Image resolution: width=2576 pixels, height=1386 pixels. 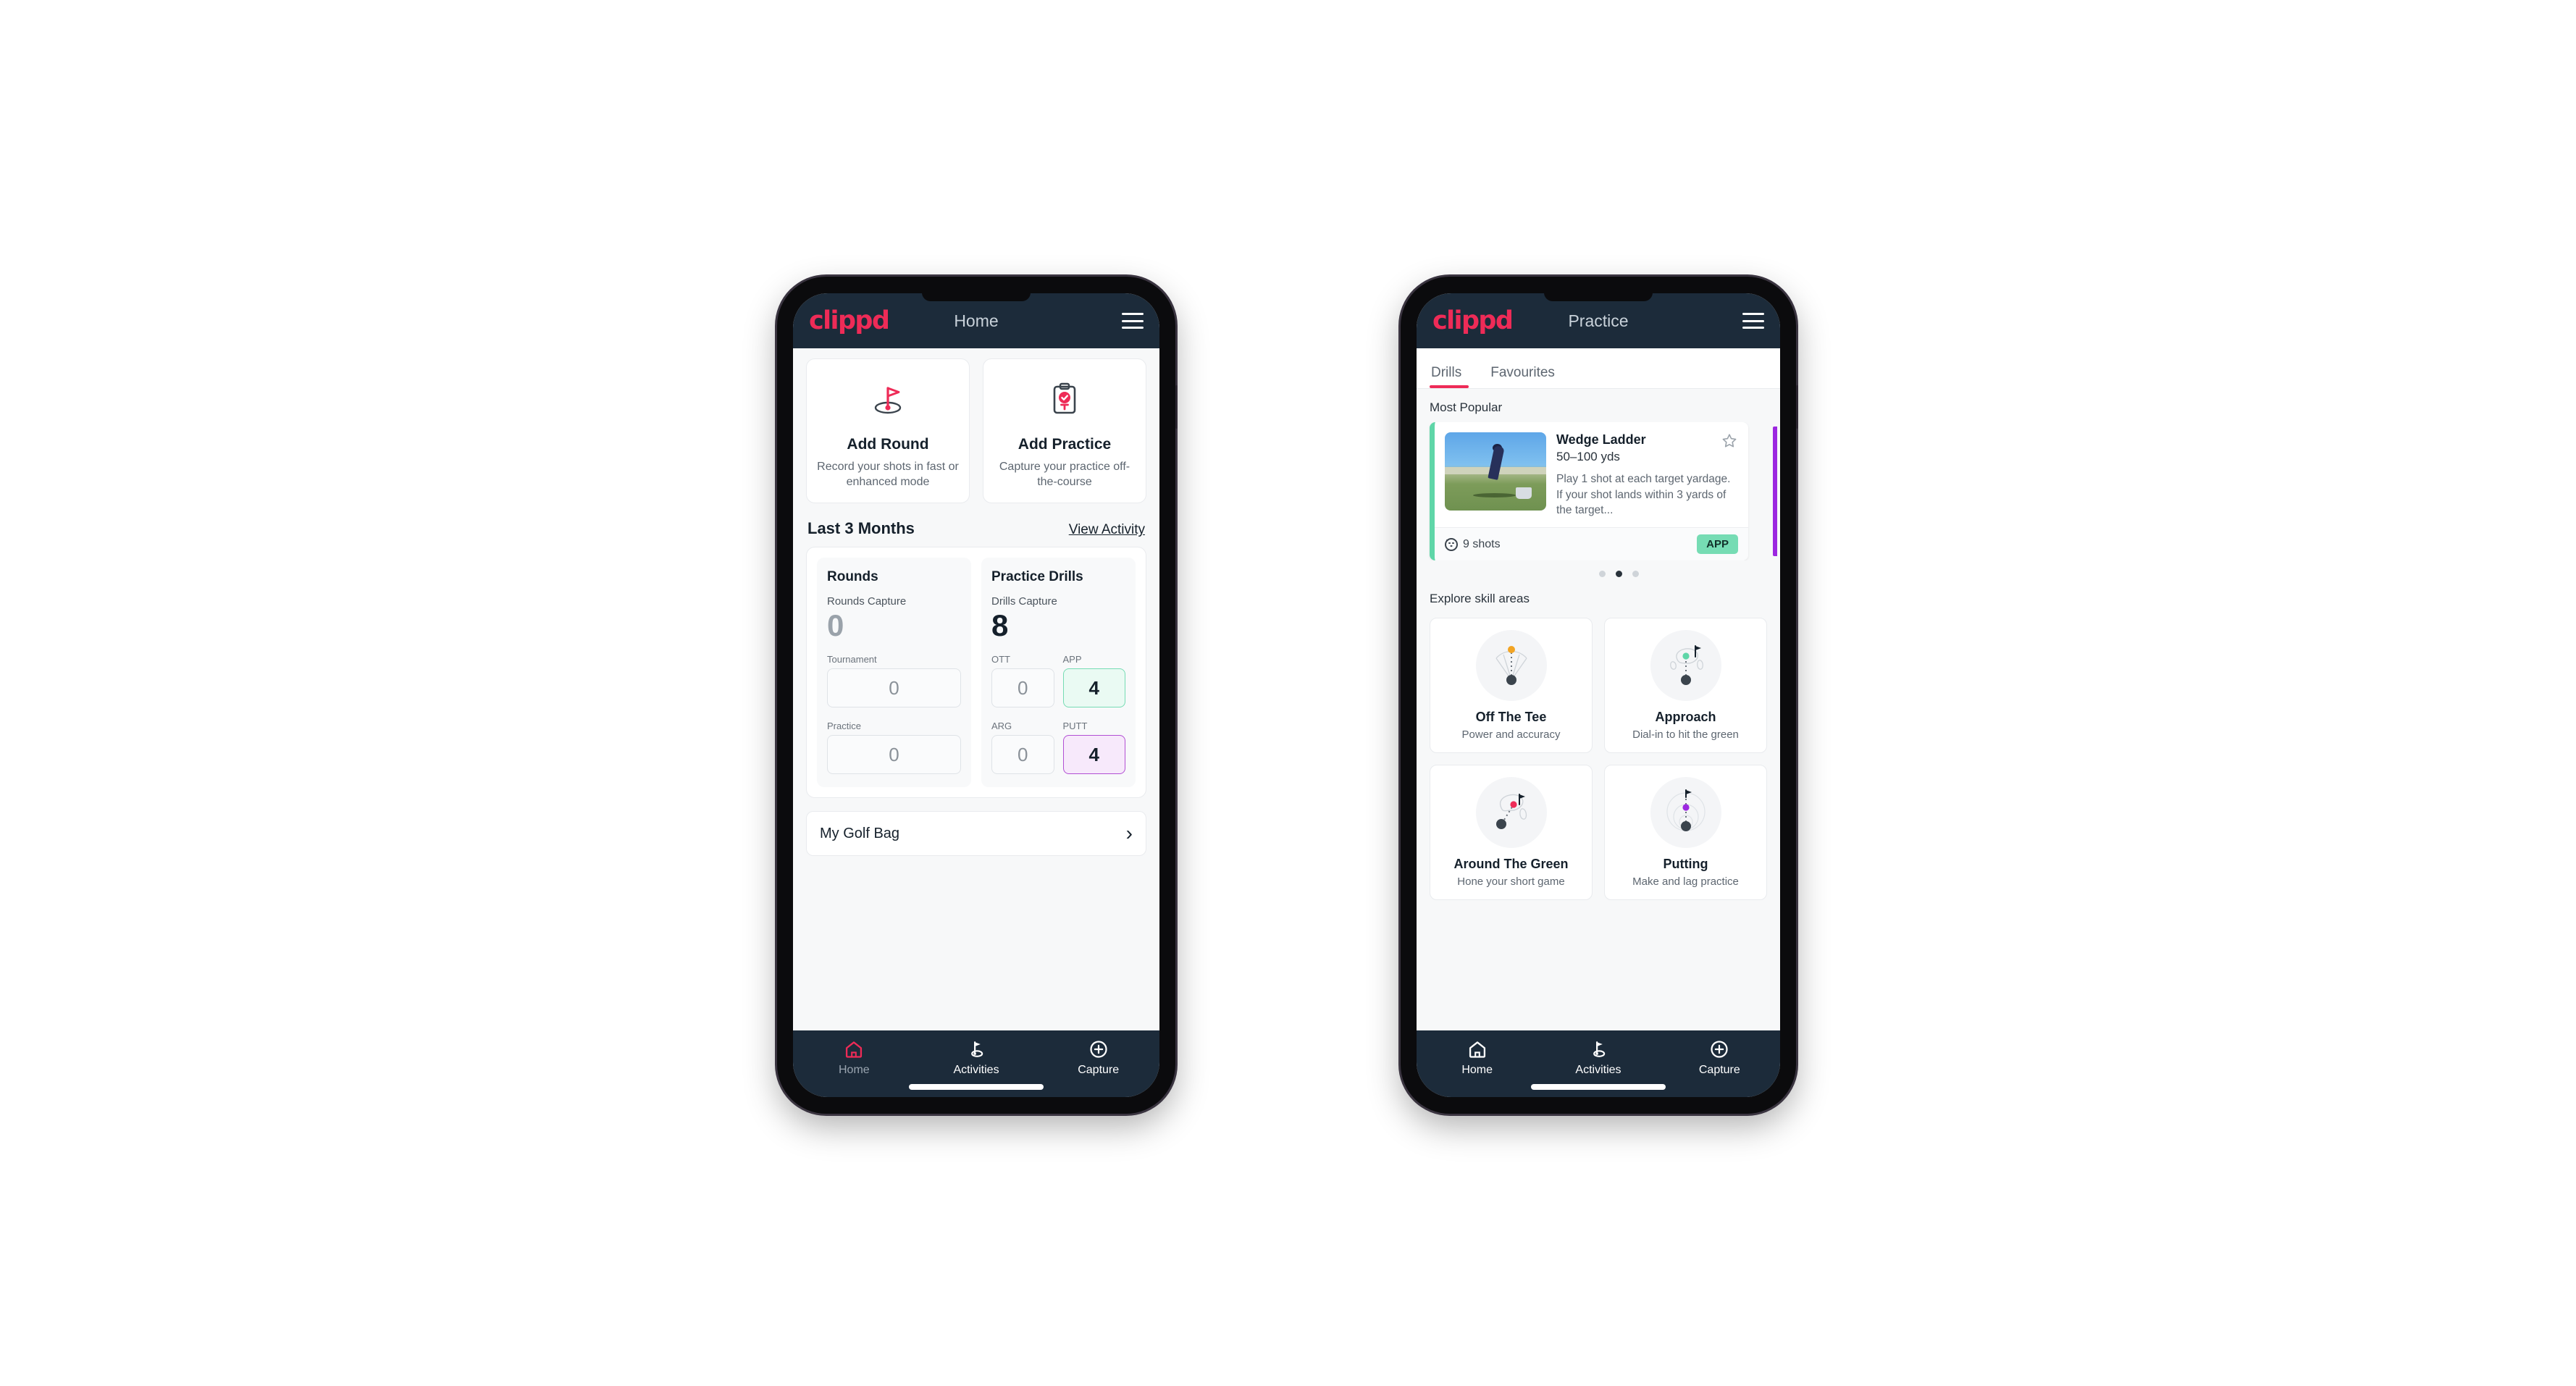 What do you see at coordinates (1022, 688) in the screenshot?
I see `ott-value: 0` at bounding box center [1022, 688].